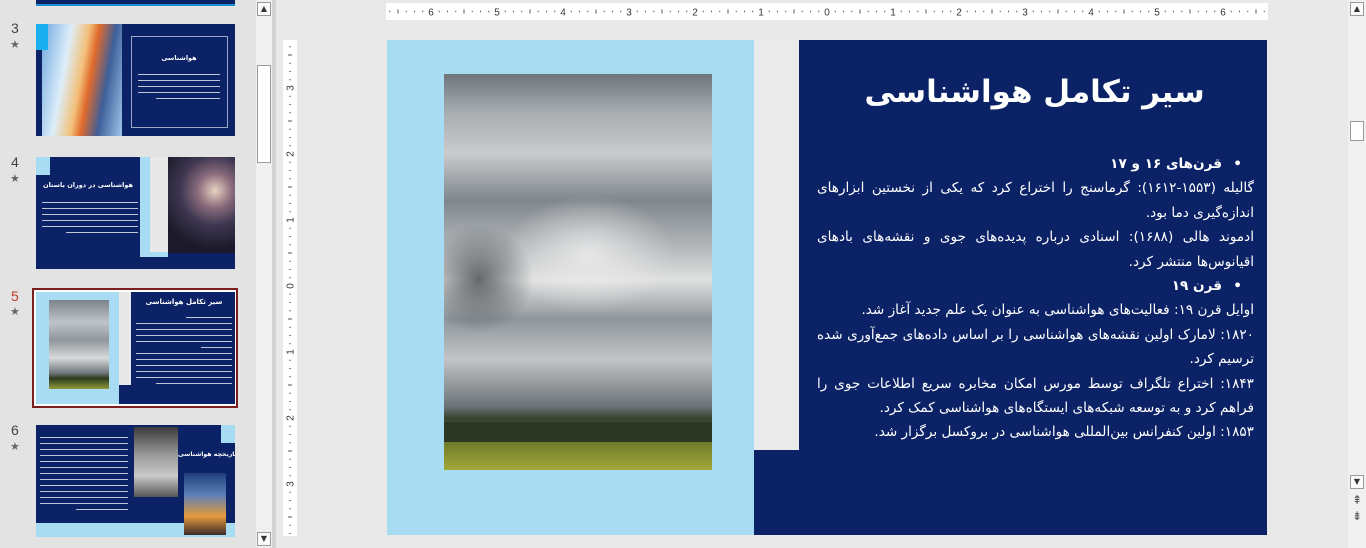  I want to click on vertical-ruler: 3 2 1 0 1 2 3, so click(290, 288).